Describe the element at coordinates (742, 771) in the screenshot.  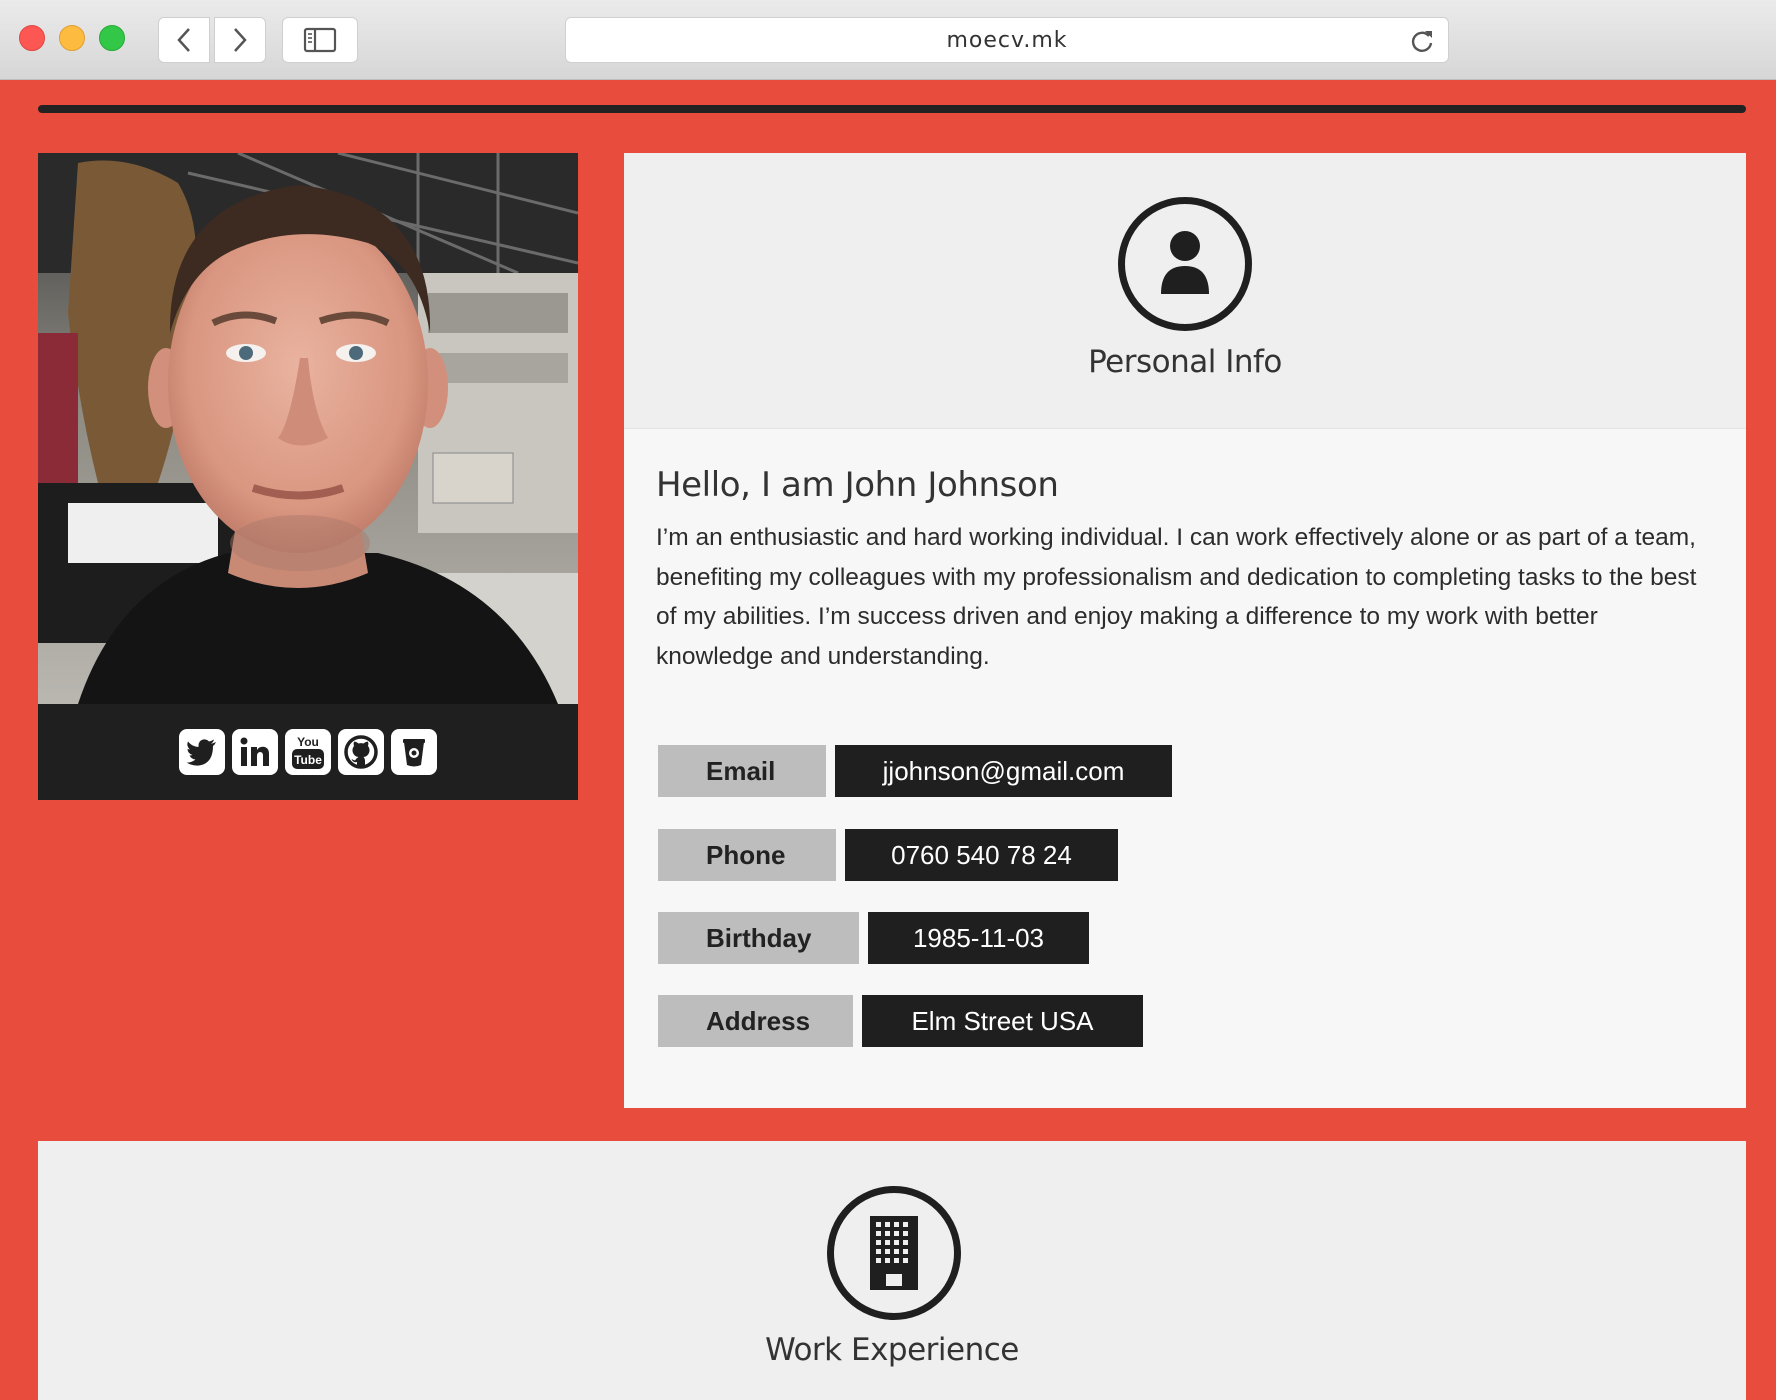
I see `email-label: Email` at that location.